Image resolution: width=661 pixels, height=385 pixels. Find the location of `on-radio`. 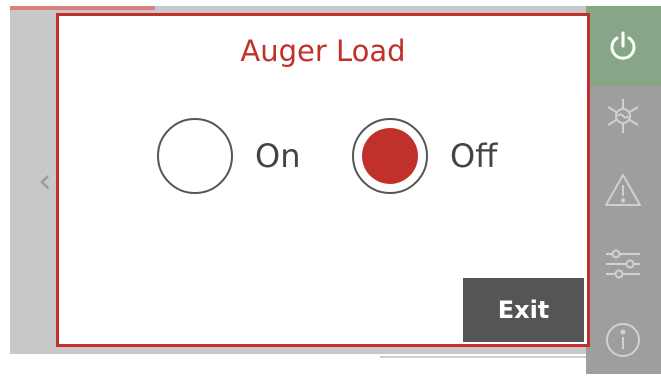

on-radio is located at coordinates (195, 156).